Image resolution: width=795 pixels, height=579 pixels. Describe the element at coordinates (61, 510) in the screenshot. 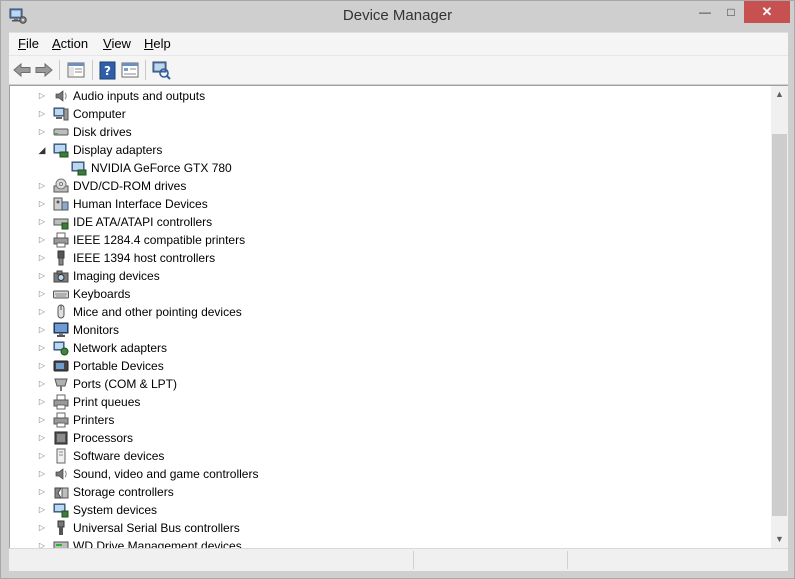

I see `system-device-icon` at that location.